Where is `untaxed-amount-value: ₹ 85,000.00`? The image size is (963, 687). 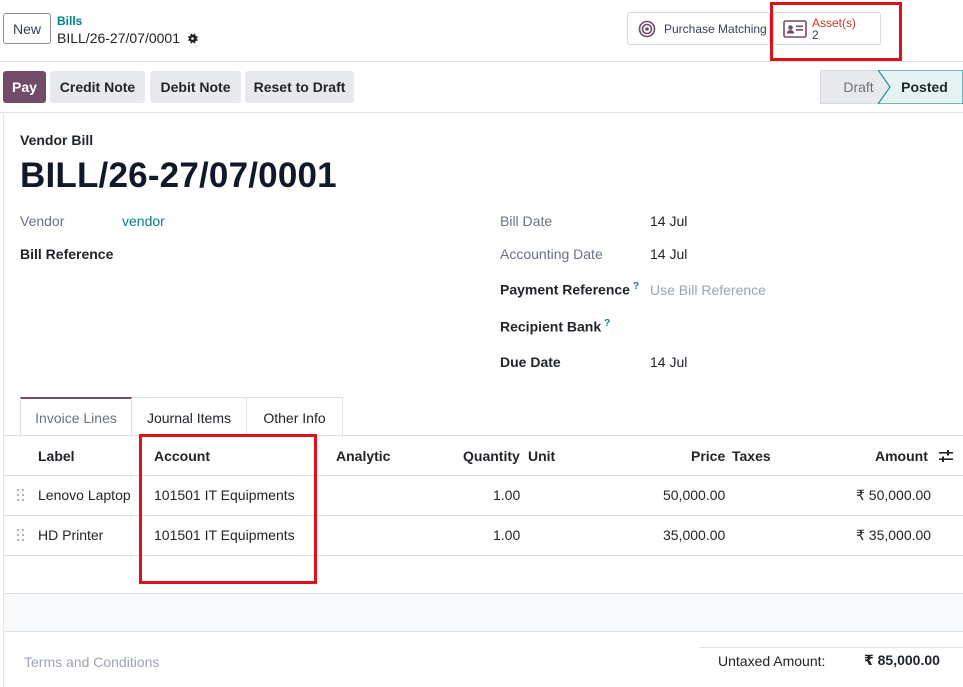 untaxed-amount-value: ₹ 85,000.00 is located at coordinates (902, 660).